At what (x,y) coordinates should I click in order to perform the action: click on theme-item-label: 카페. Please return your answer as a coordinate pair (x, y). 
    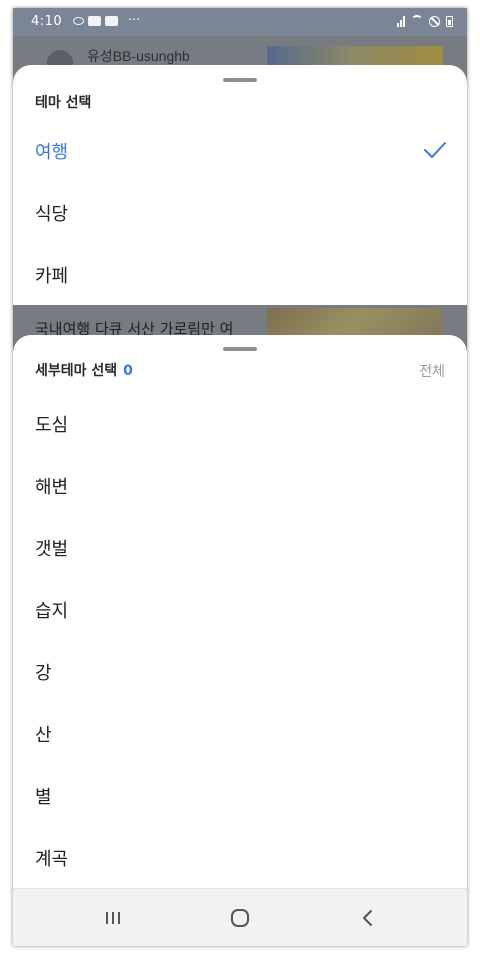
    Looking at the image, I should click on (52, 276).